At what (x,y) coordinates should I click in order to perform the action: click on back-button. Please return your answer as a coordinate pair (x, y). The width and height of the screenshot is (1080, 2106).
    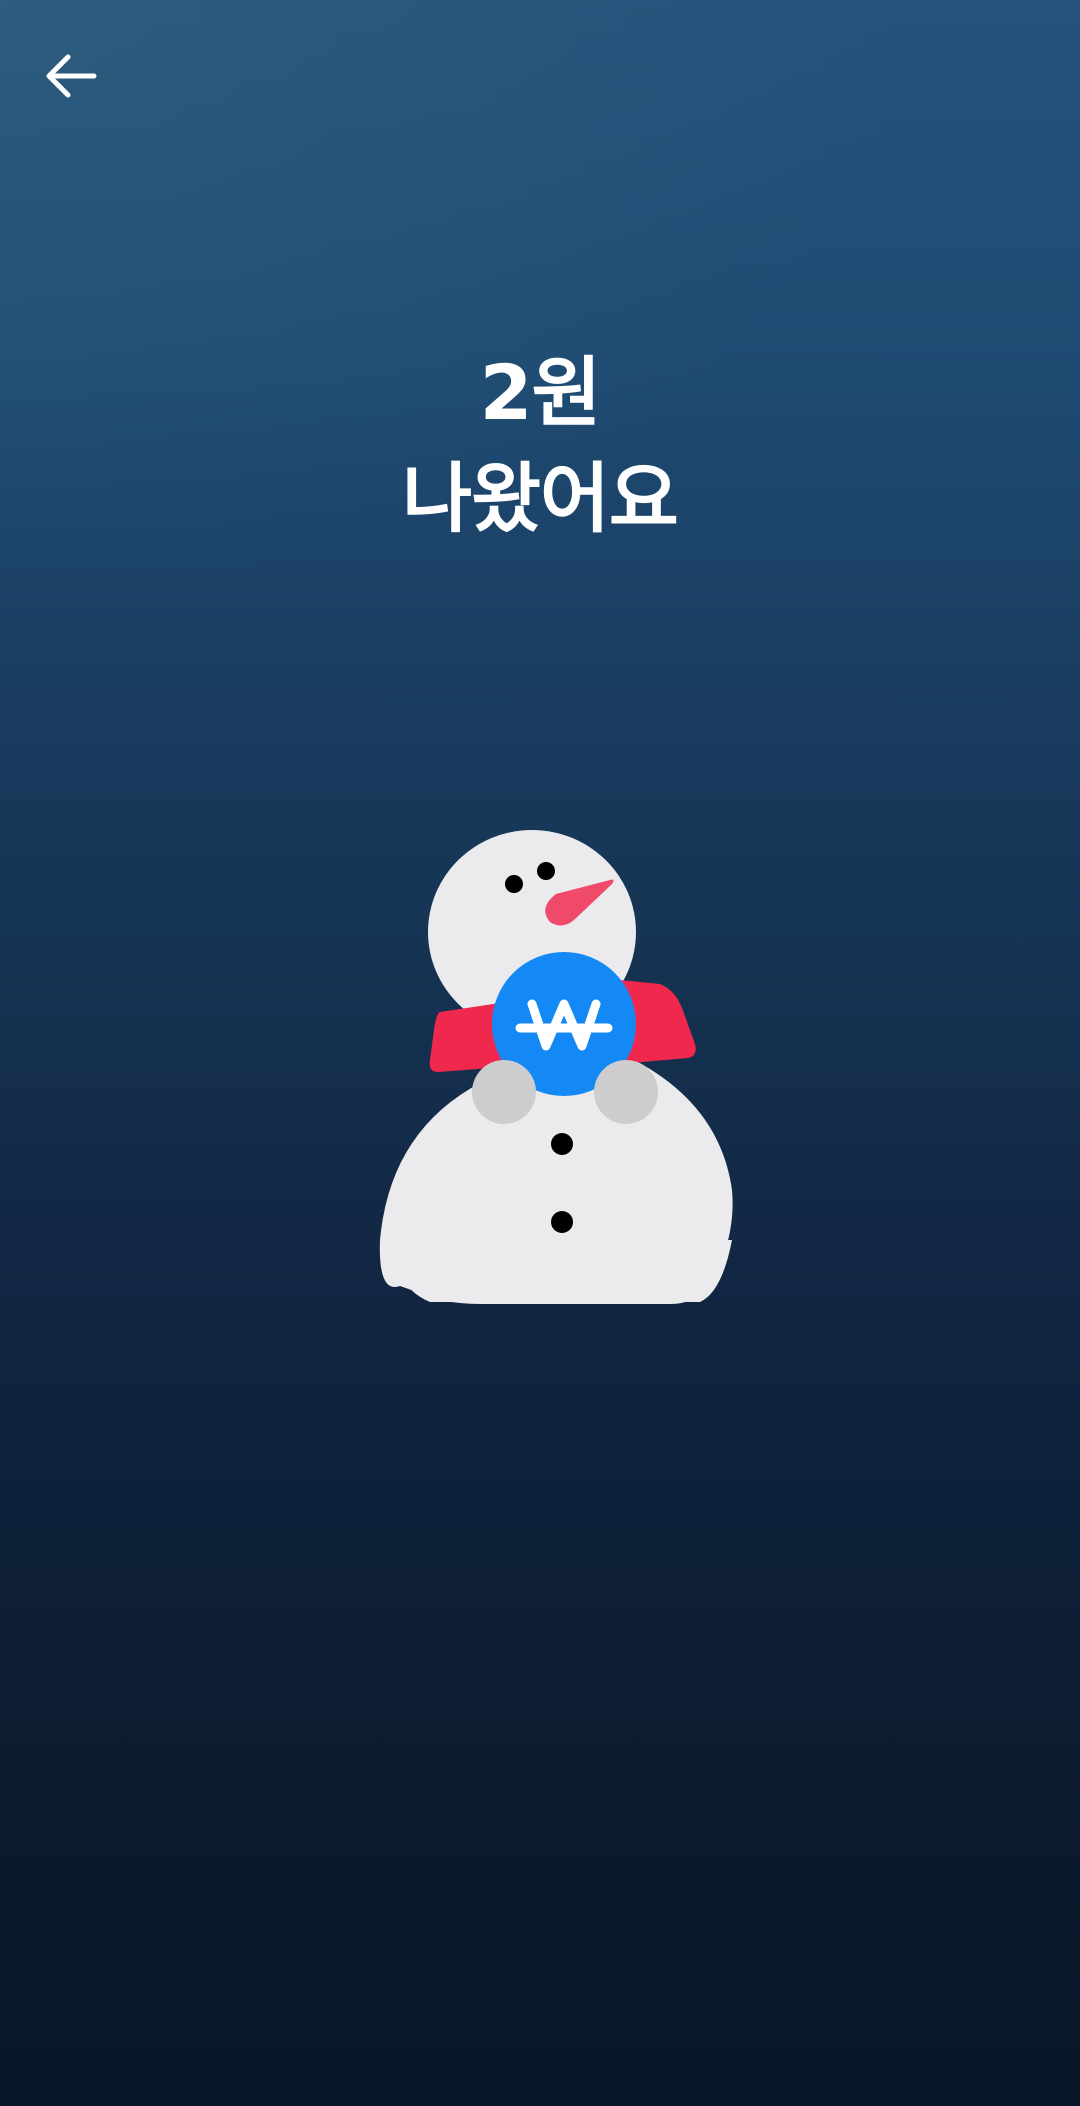
    Looking at the image, I should click on (80, 76).